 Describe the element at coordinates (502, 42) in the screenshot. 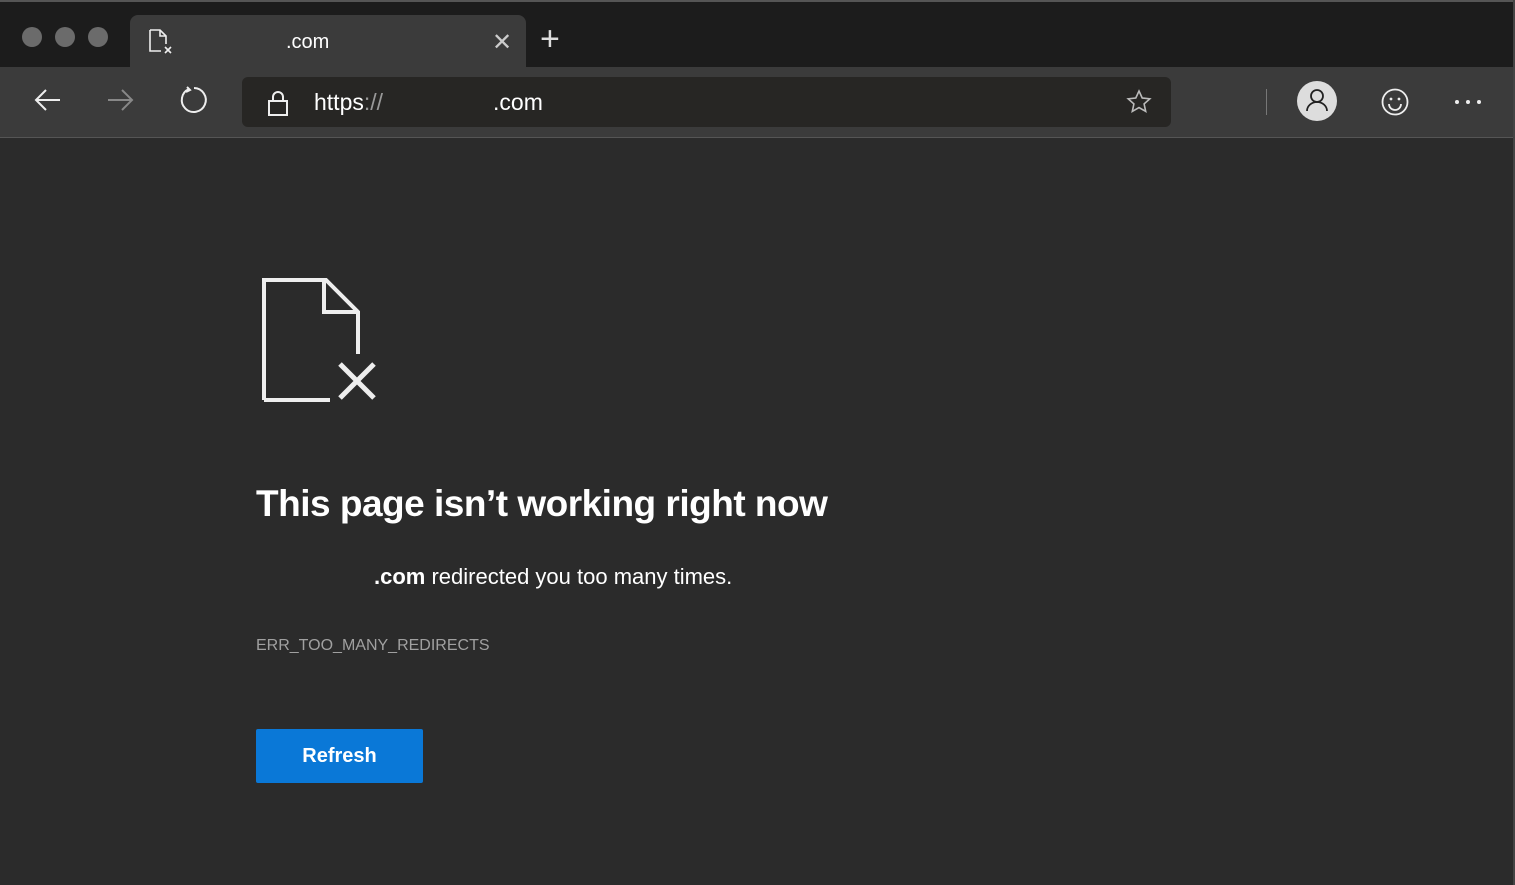

I see `close-tab-icon: ✕` at that location.